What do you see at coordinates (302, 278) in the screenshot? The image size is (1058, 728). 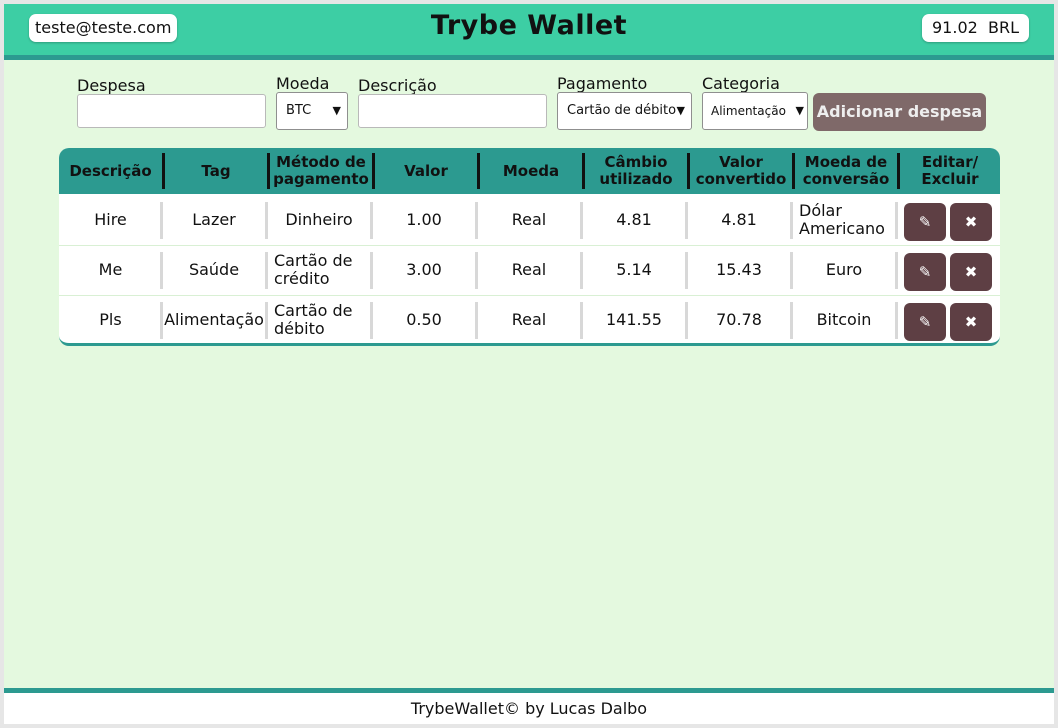 I see `cell-method-line2: crédito` at bounding box center [302, 278].